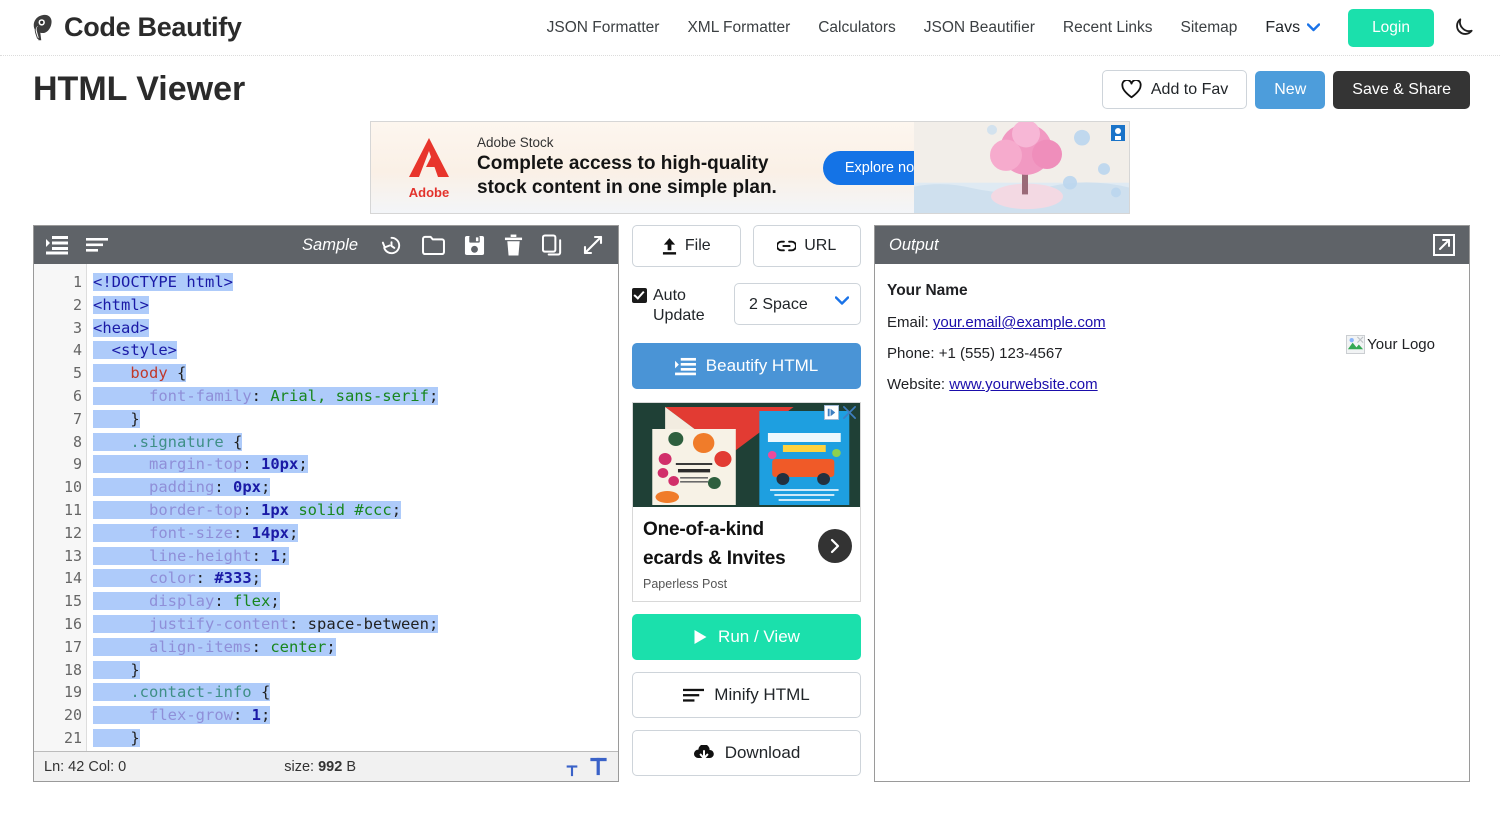  What do you see at coordinates (1174, 89) in the screenshot?
I see `add-to-fav-button: Add to Fav` at bounding box center [1174, 89].